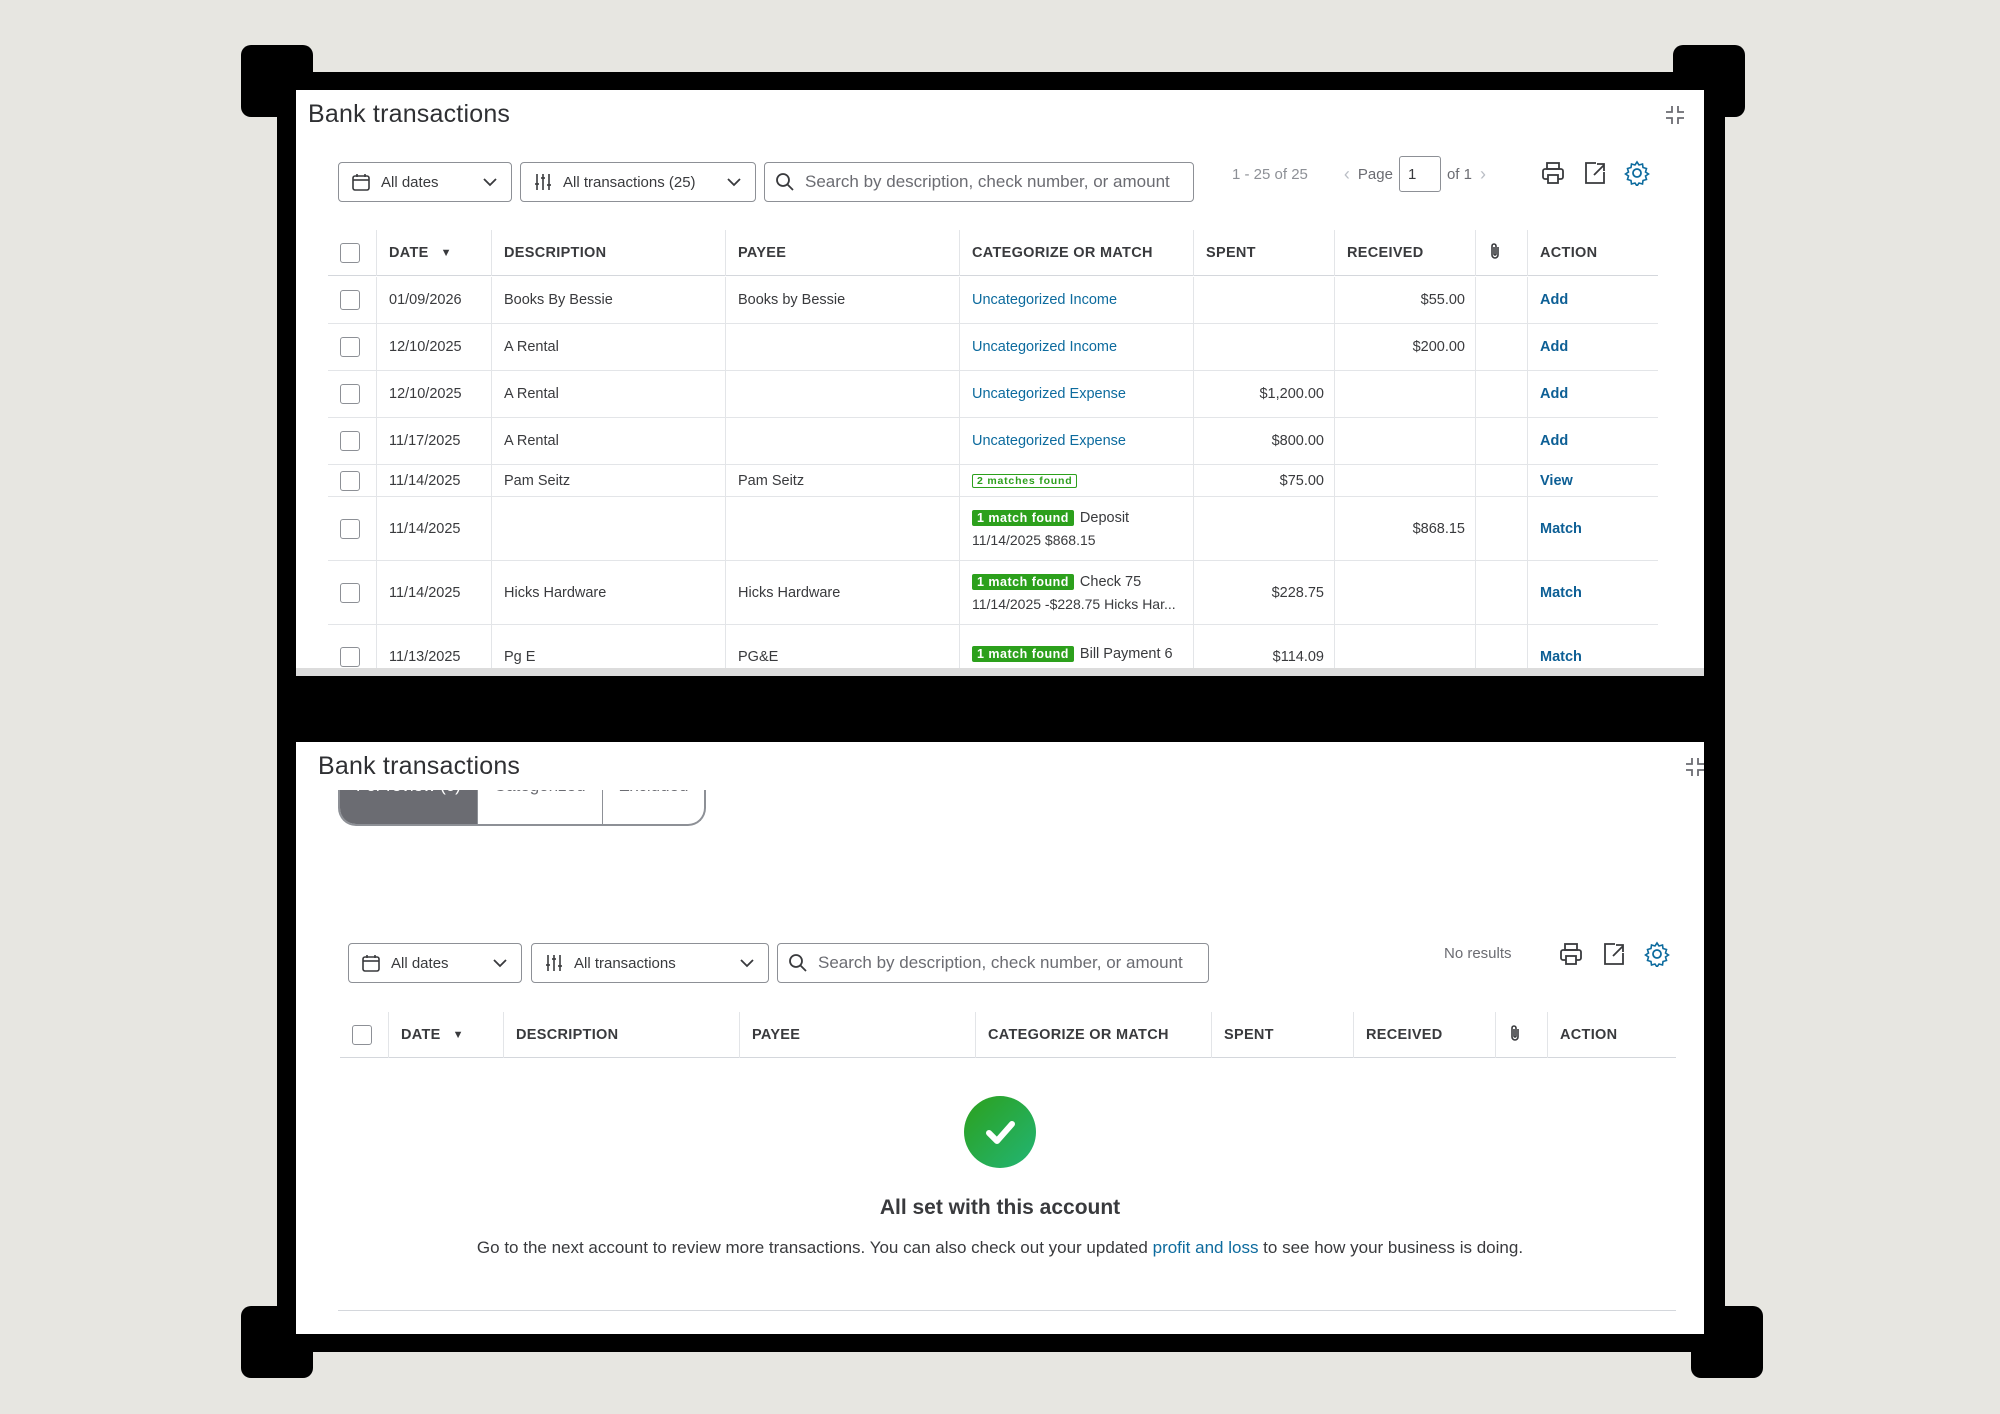  Describe the element at coordinates (433, 300) in the screenshot. I see `row-date: 01/09/2026` at that location.